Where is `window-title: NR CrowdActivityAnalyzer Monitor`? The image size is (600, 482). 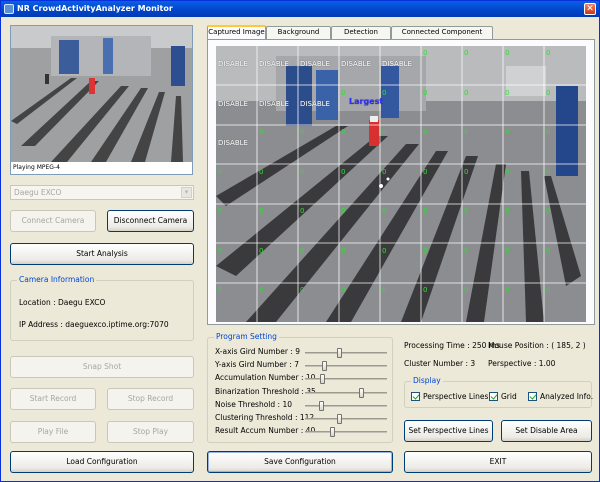
window-title: NR CrowdActivityAnalyzer Monitor is located at coordinates (95, 8).